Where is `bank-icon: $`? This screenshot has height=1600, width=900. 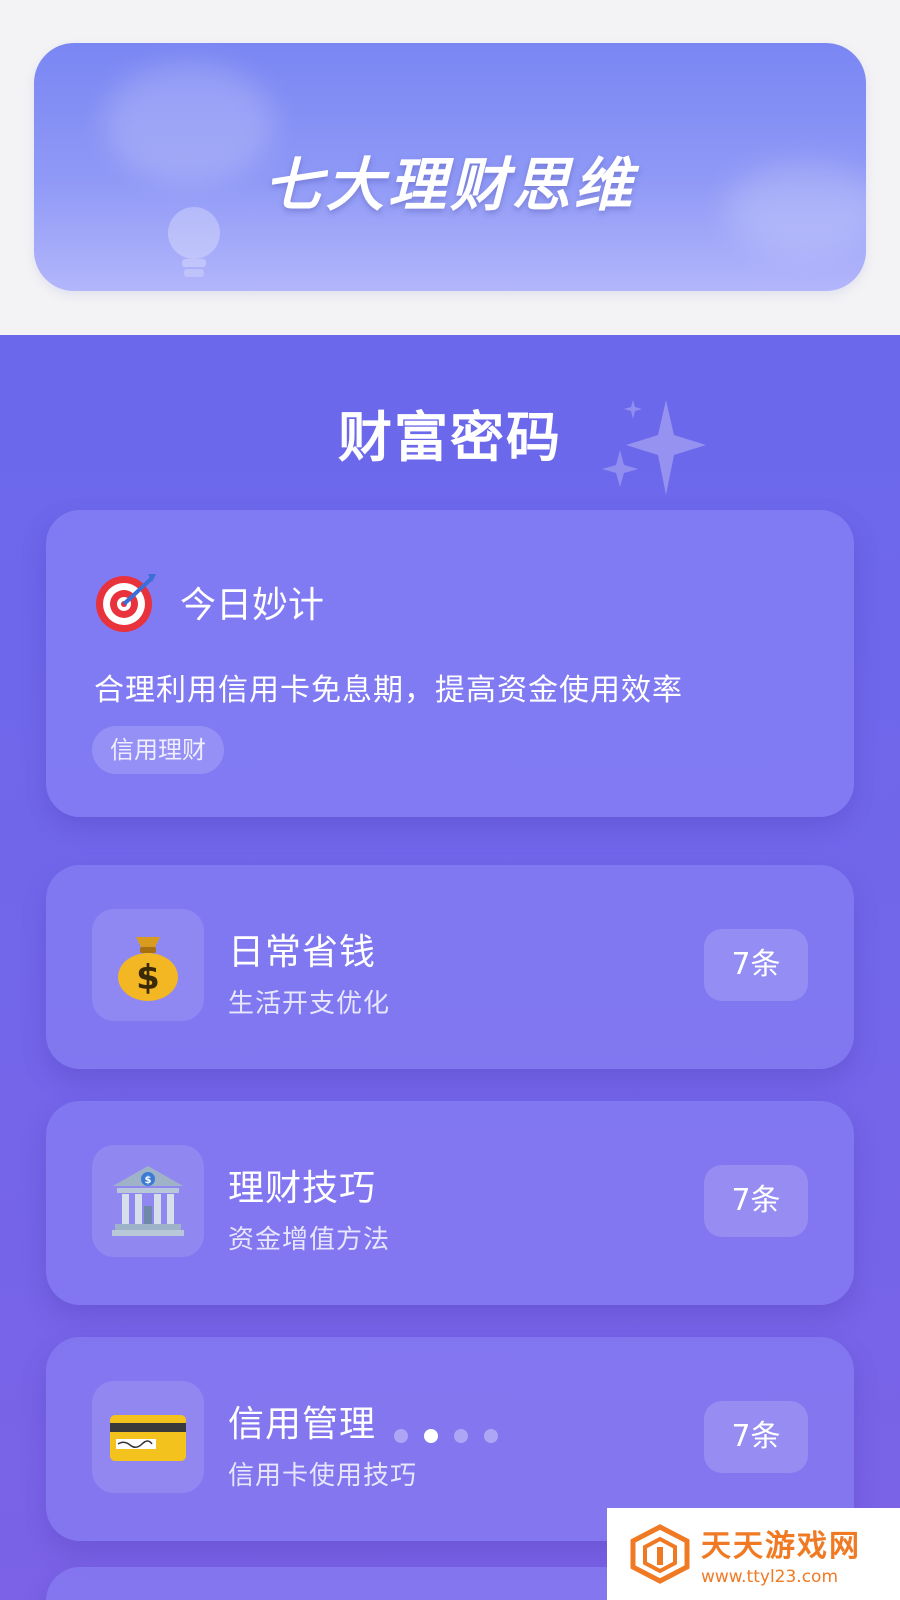
bank-icon: $ is located at coordinates (148, 1201).